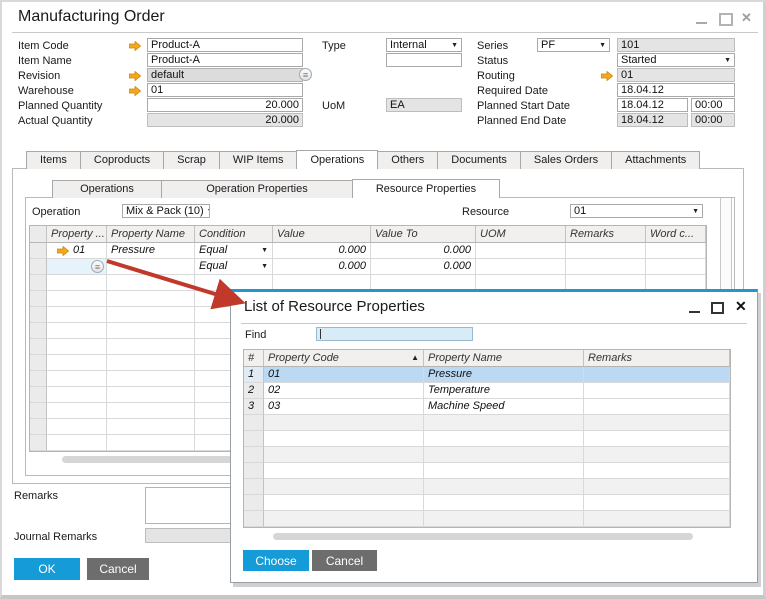 This screenshot has width=766, height=599. Describe the element at coordinates (344, 560) in the screenshot. I see `dialog-cancel-button: Cancel` at that location.